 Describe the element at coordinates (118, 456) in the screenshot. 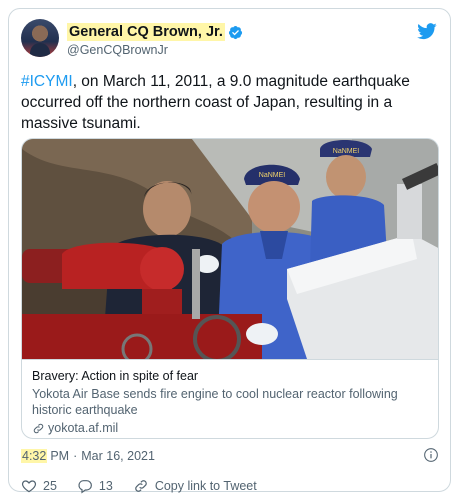

I see `tweet-date: Mar 16, 2021` at that location.